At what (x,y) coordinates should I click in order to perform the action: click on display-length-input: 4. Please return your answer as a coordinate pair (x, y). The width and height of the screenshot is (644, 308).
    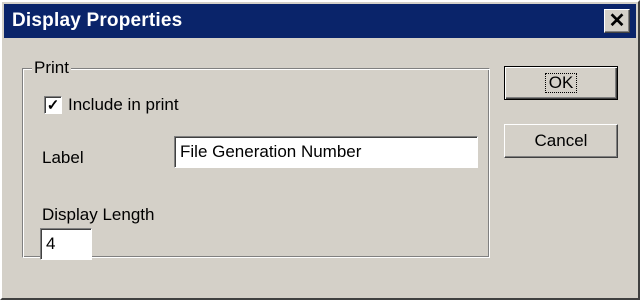
    Looking at the image, I should click on (66, 244).